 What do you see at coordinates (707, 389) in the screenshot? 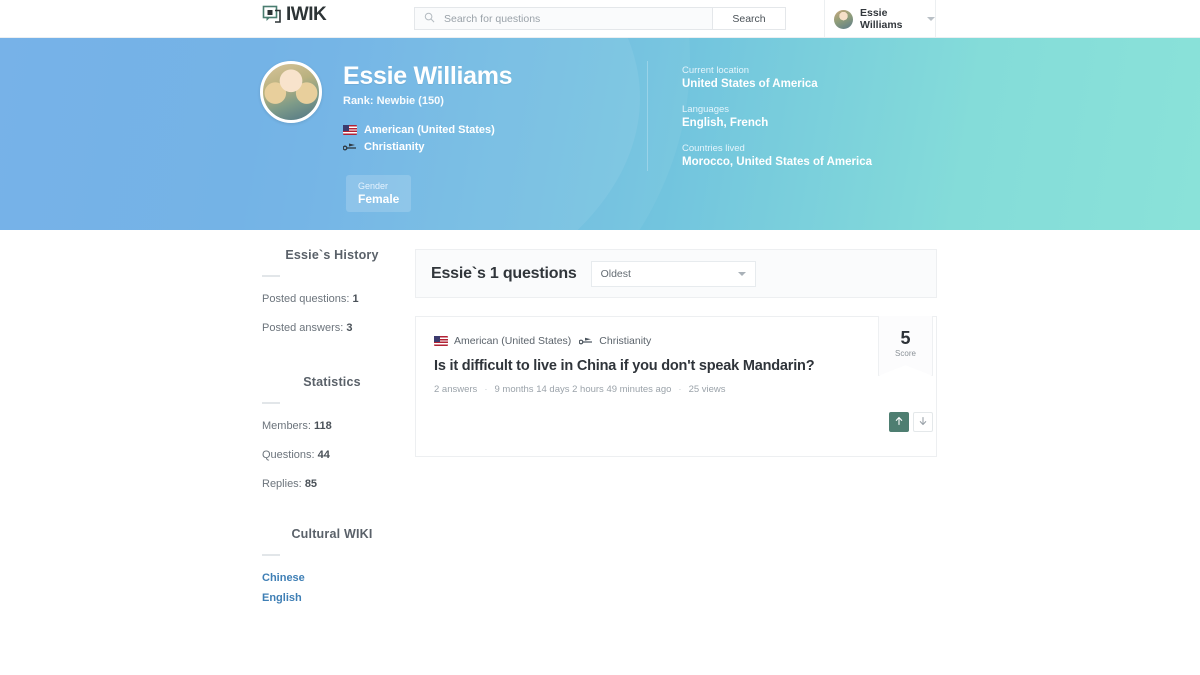
I see `question-view-count: 25 views` at bounding box center [707, 389].